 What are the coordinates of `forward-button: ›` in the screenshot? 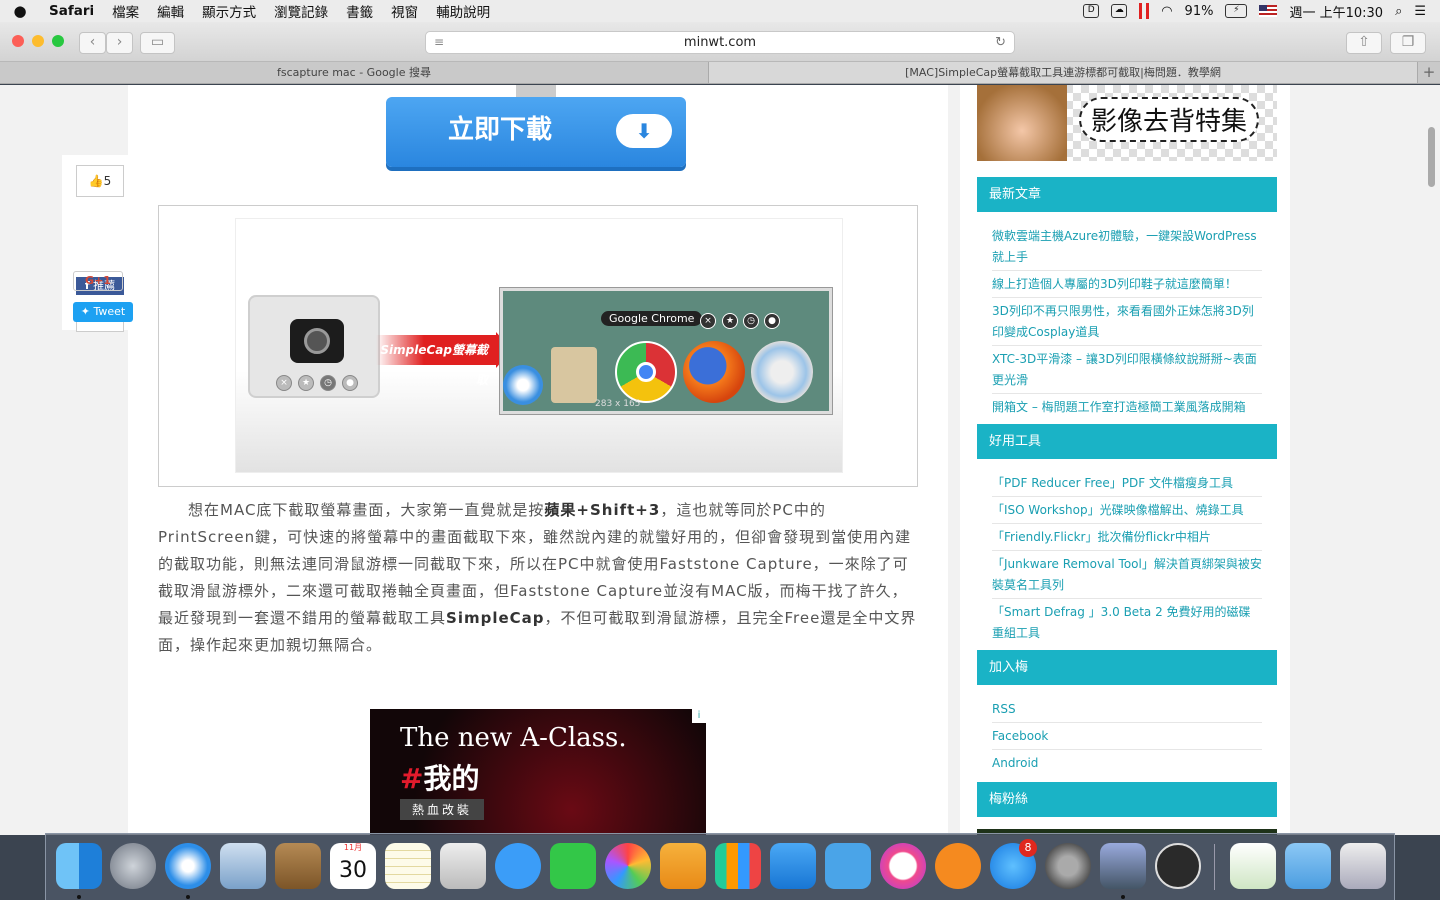 It's located at (119, 43).